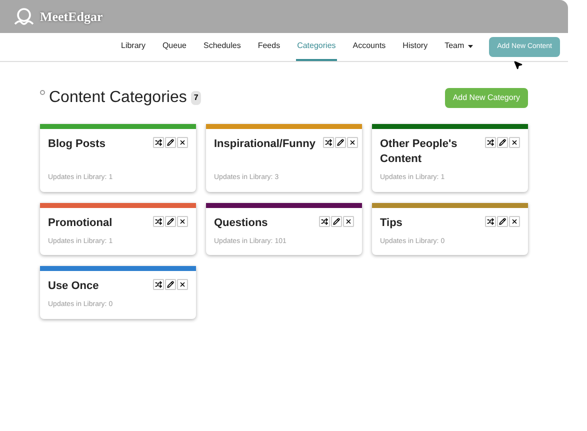  What do you see at coordinates (369, 47) in the screenshot?
I see `nav-tab: Accounts` at bounding box center [369, 47].